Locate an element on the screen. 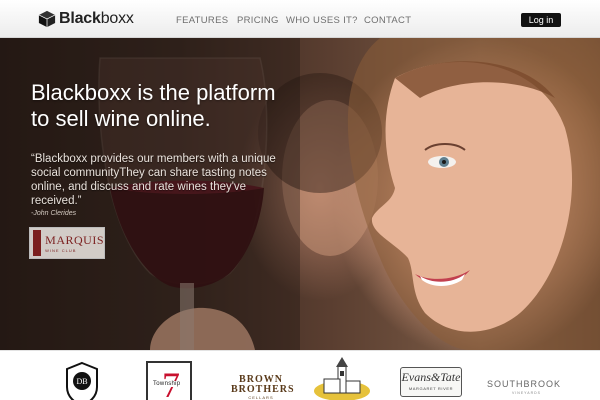 This screenshot has width=600, height=400. marquis-emblem-icon is located at coordinates (37, 243).